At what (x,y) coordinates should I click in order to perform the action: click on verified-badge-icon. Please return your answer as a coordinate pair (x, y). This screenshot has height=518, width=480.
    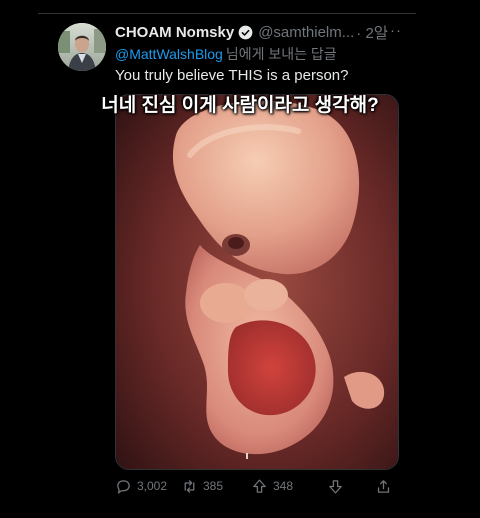
    Looking at the image, I should click on (245, 32).